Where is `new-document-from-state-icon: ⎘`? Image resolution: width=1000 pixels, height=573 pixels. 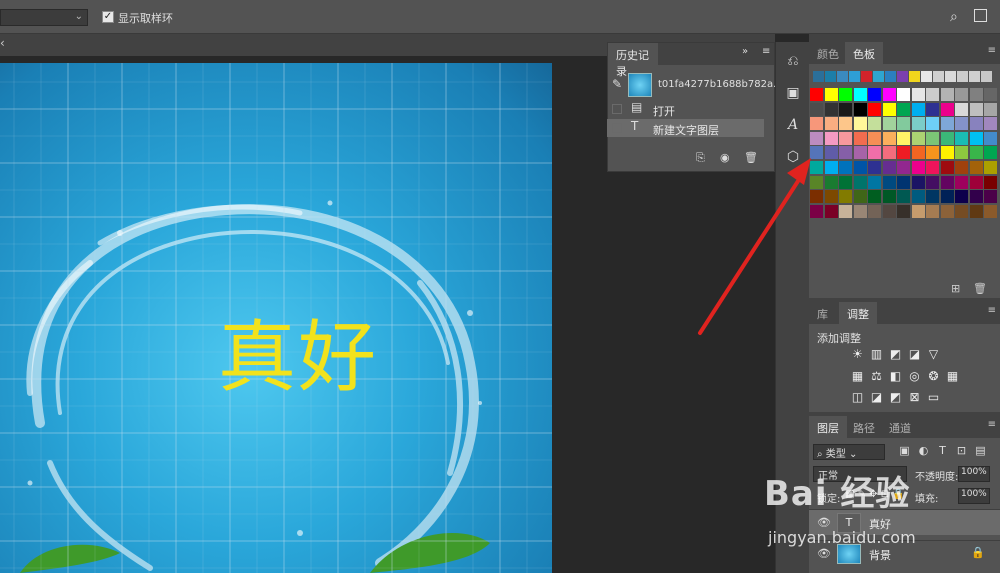
new-document-from-state-icon: ⎘ is located at coordinates (700, 158).